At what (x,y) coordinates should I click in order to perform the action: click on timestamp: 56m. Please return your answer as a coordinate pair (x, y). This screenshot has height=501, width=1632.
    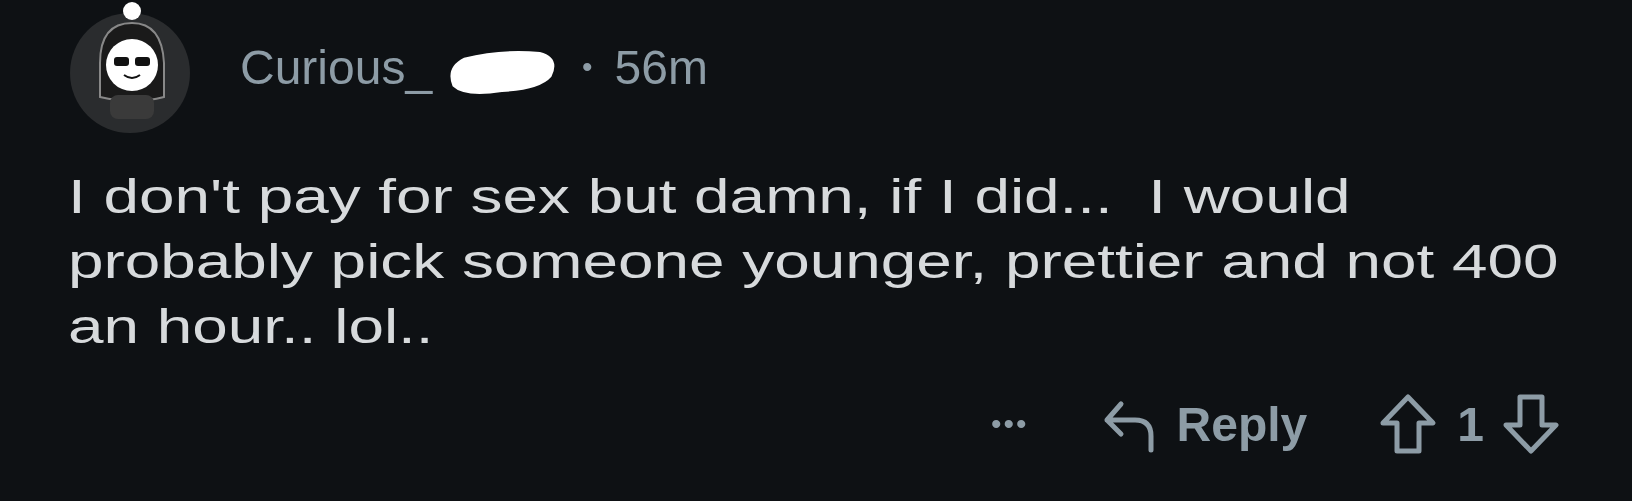
    Looking at the image, I should click on (661, 67).